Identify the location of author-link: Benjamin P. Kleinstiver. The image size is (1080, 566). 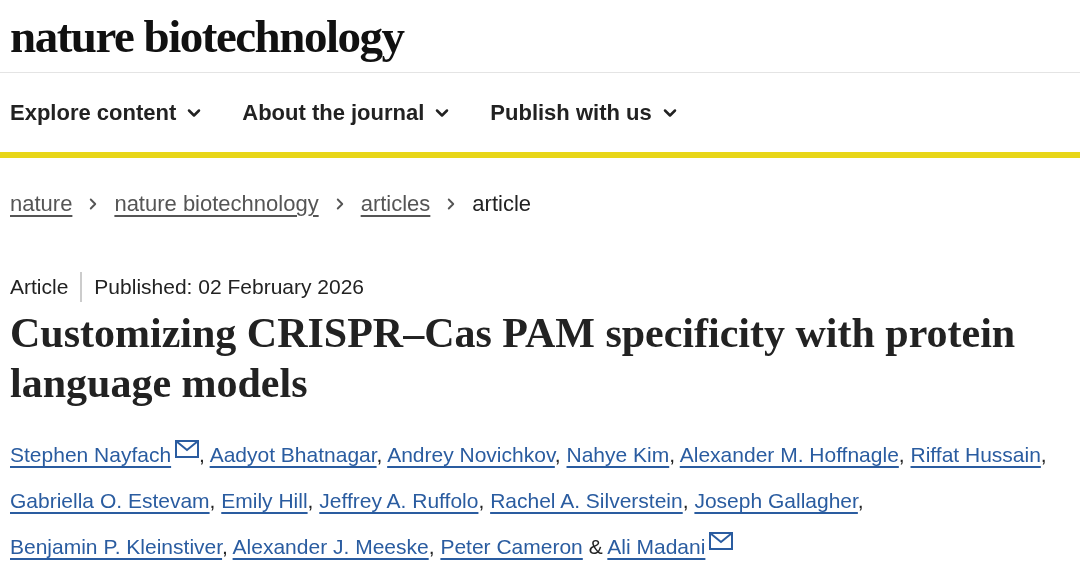
(116, 546).